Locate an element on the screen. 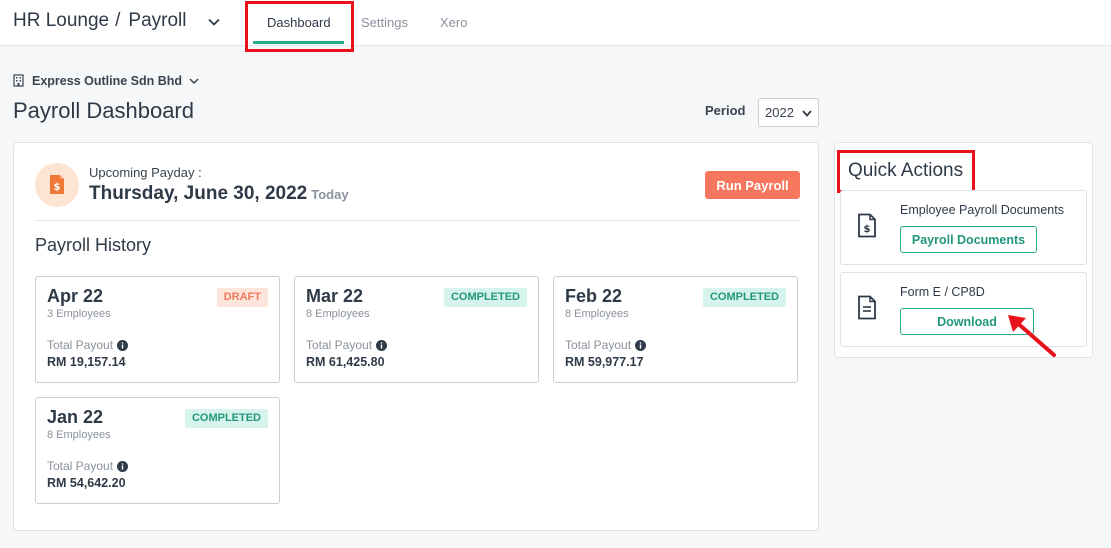  tab-xero: Xero is located at coordinates (453, 22).